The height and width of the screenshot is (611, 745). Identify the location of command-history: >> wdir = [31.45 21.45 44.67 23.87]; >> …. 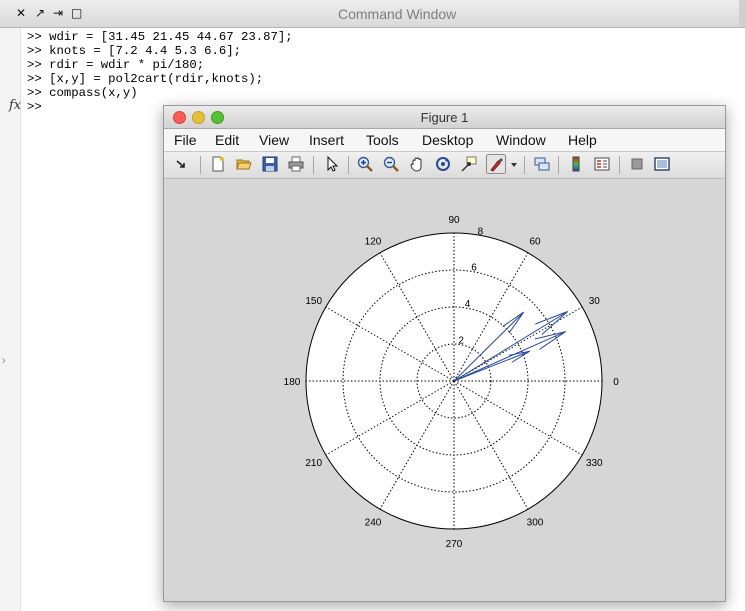
(160, 72).